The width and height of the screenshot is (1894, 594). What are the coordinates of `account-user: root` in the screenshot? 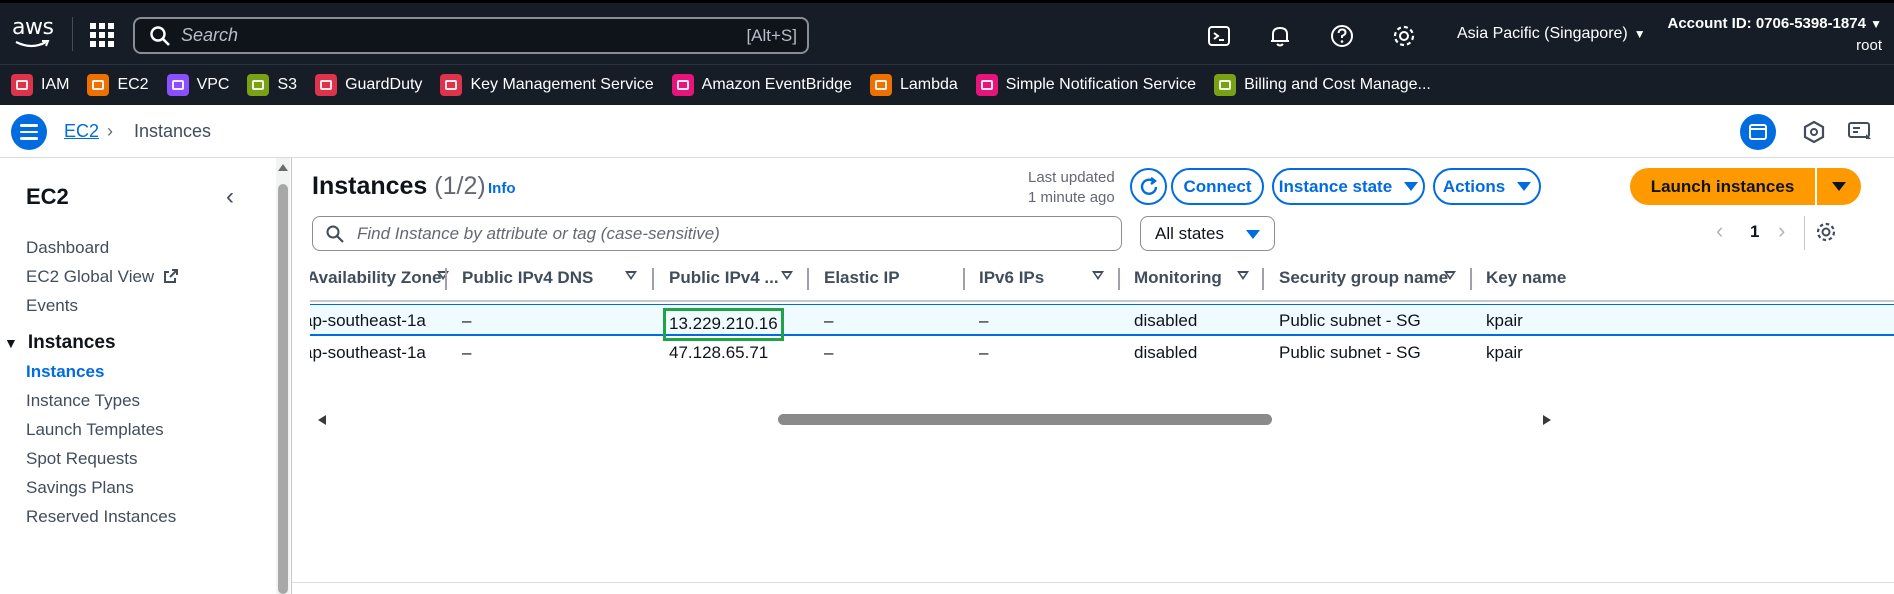 It's located at (1869, 45).